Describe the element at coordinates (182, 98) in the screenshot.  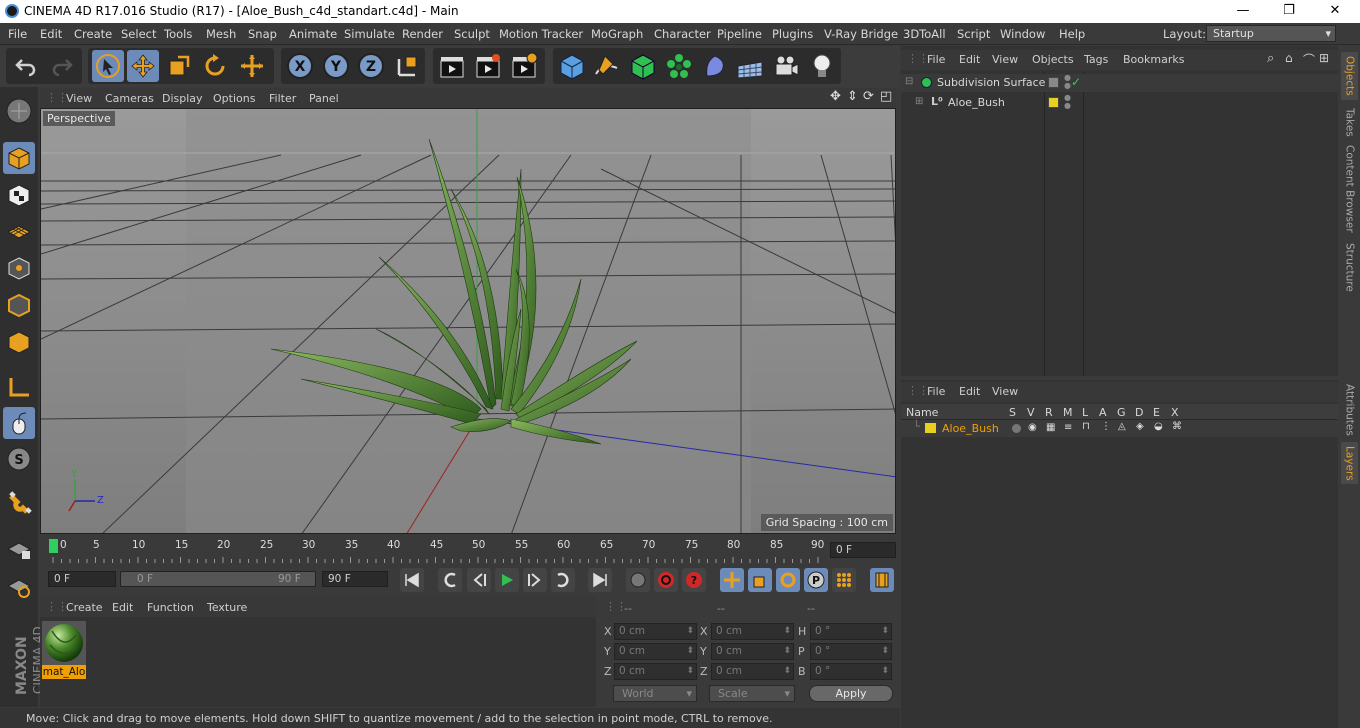
I see `vp-menu-display: Display` at that location.